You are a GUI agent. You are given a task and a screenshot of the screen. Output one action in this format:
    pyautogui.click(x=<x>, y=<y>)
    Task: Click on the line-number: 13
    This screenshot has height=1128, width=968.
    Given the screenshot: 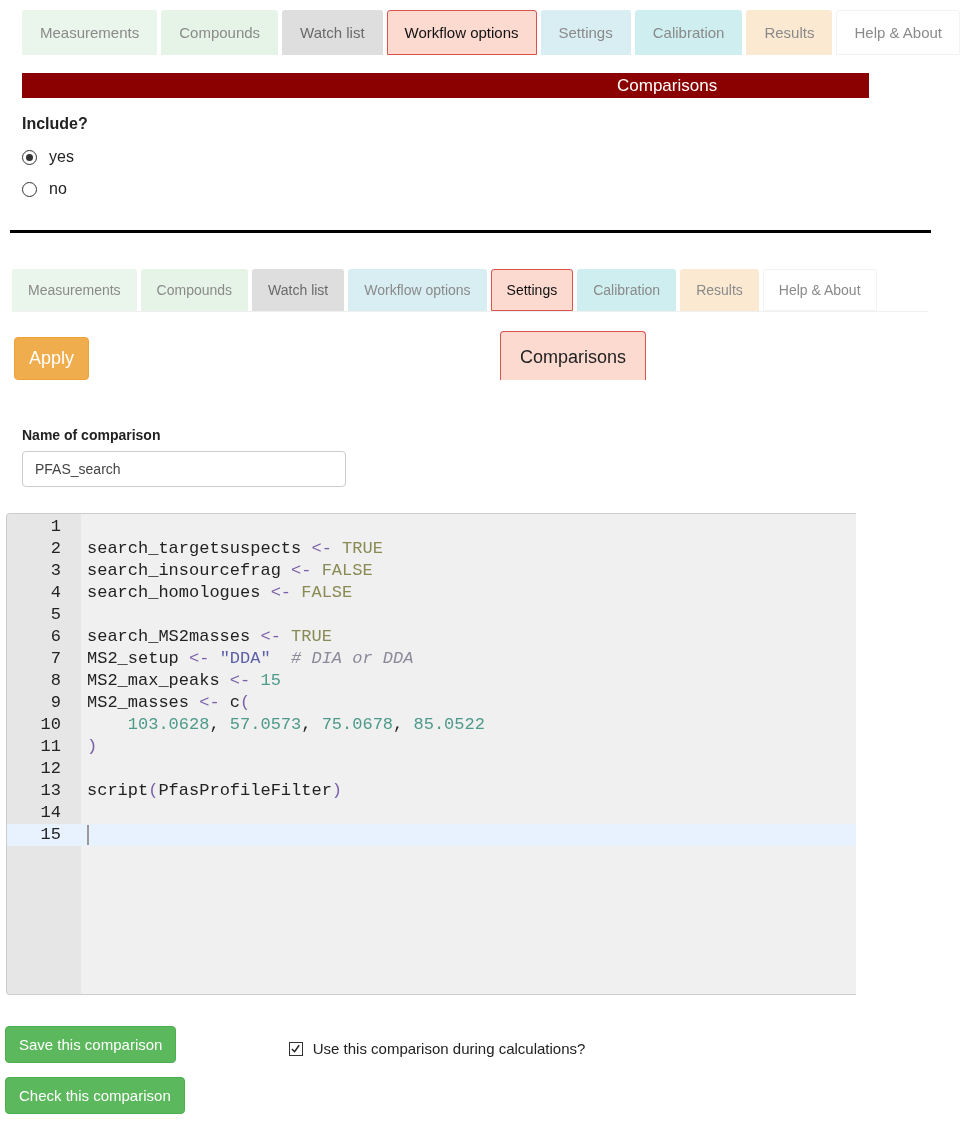 What is the action you would take?
    pyautogui.click(x=50, y=791)
    